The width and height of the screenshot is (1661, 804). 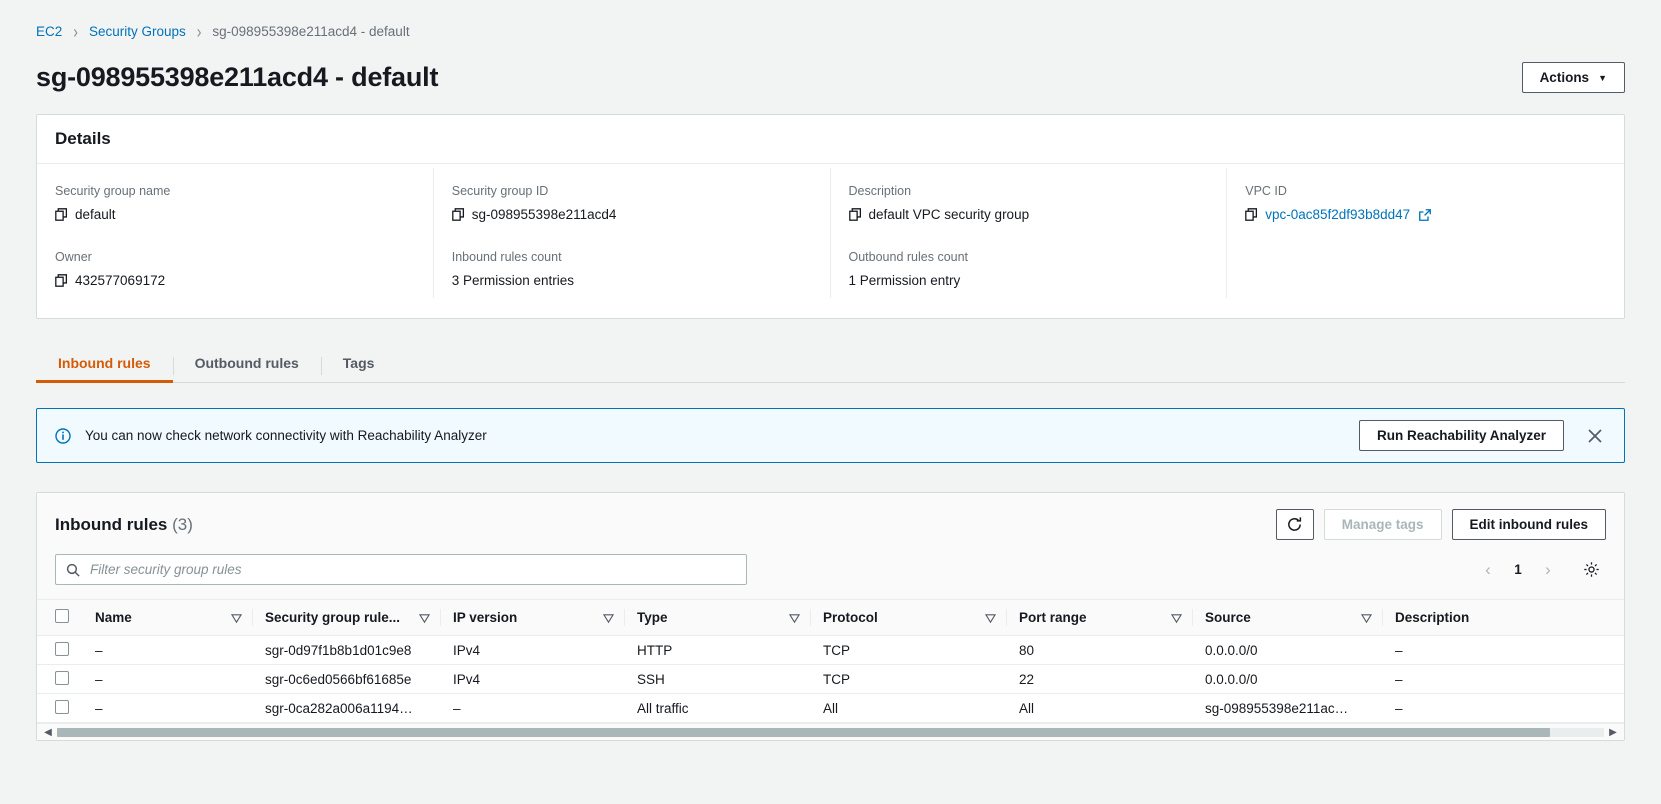 I want to click on scroll-left-icon: ◀, so click(x=48, y=732).